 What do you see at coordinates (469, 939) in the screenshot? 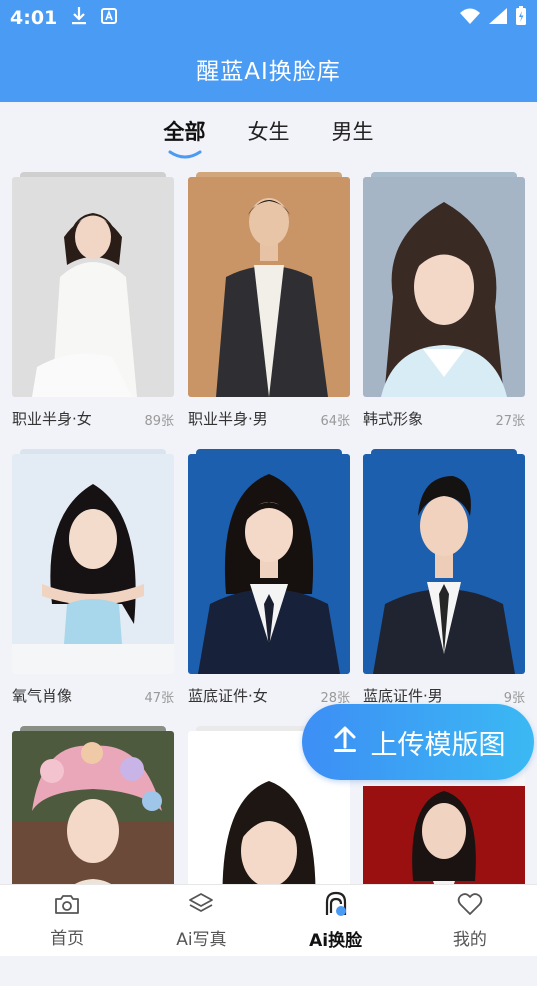
I see `nav-label: 我的` at bounding box center [469, 939].